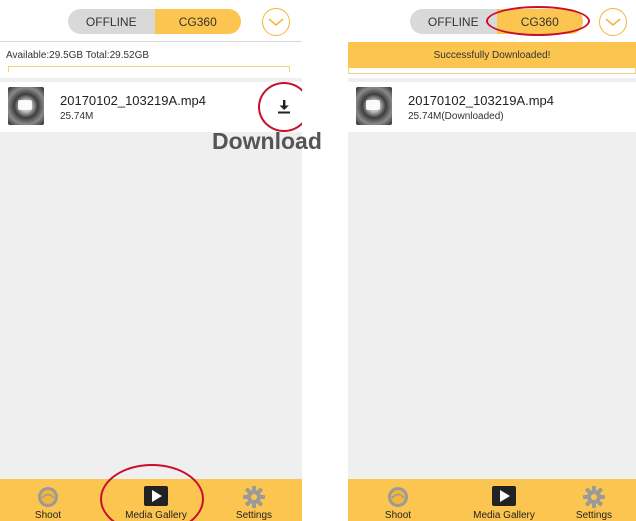 Image resolution: width=636 pixels, height=521 pixels. I want to click on download-icon, so click(284, 107).